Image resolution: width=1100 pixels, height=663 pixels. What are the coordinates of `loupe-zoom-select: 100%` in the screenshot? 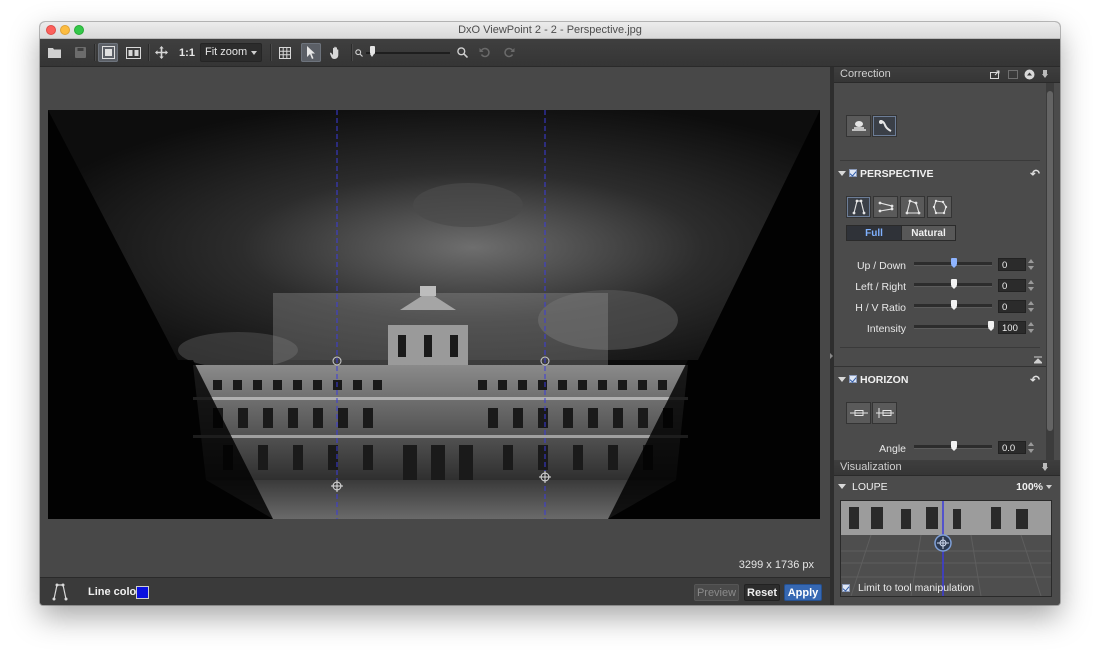 It's located at (1034, 487).